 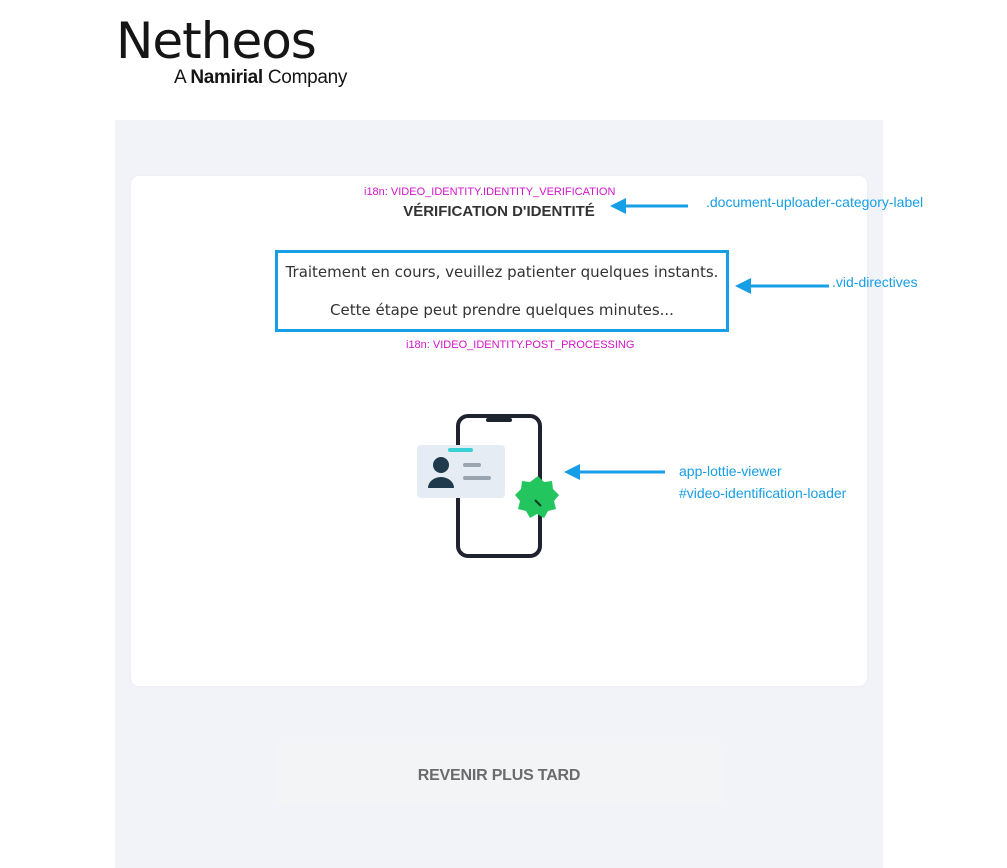 I want to click on id-card-icon, so click(x=461, y=471).